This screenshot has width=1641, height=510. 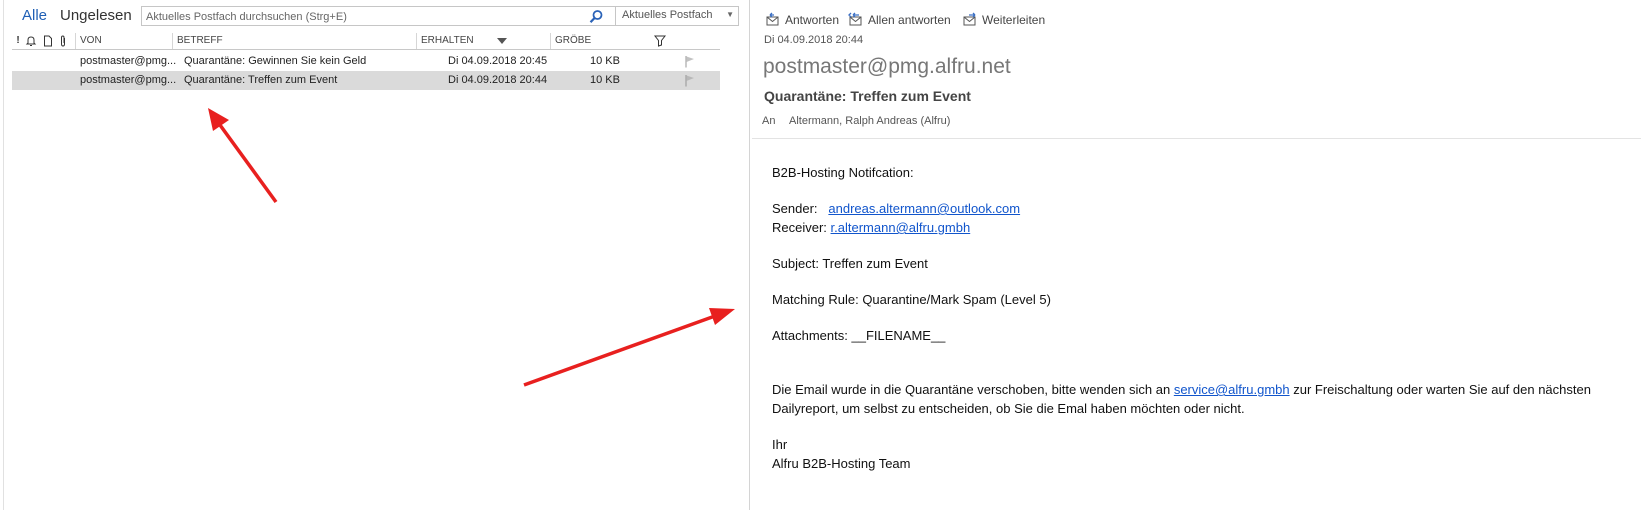 What do you see at coordinates (859, 335) in the screenshot?
I see `attachments-line: Attachments: __FILENAME__` at bounding box center [859, 335].